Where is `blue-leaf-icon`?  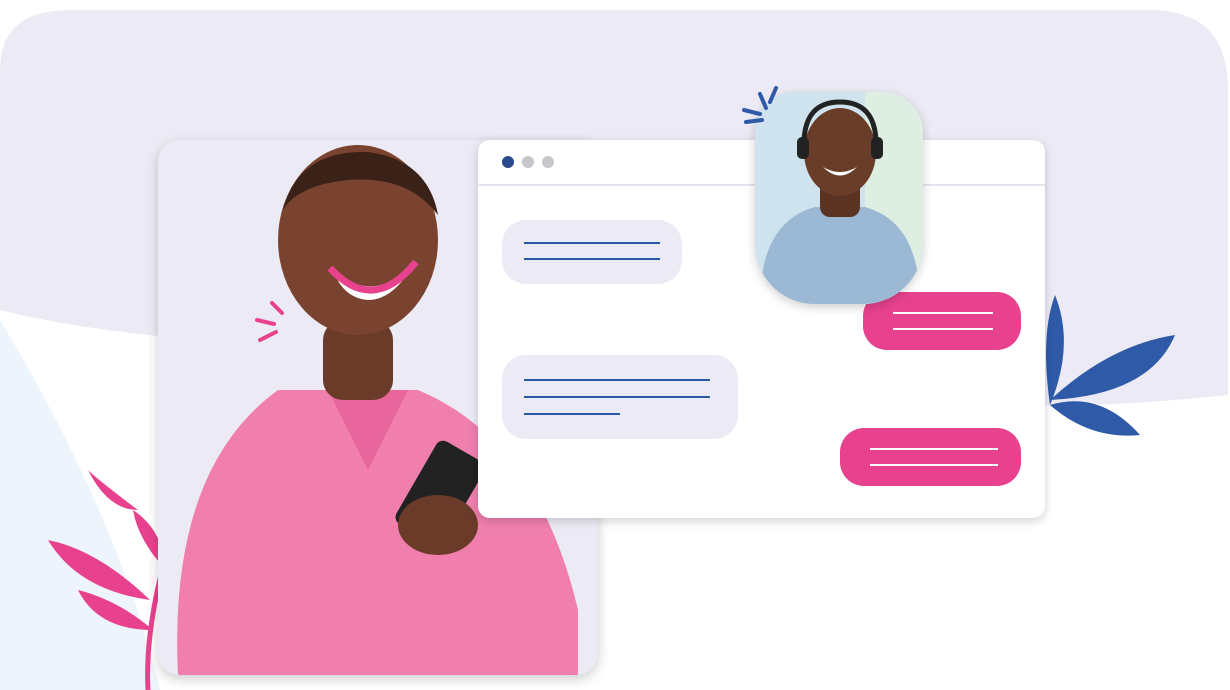 blue-leaf-icon is located at coordinates (1110, 365).